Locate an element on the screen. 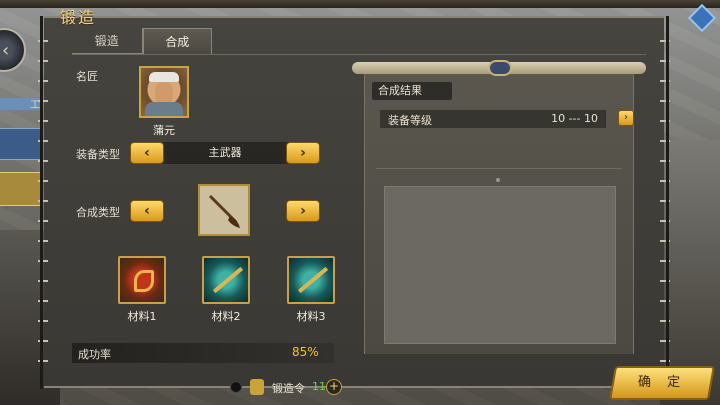 This screenshot has width=720, height=405. weapon-icon is located at coordinates (224, 211).